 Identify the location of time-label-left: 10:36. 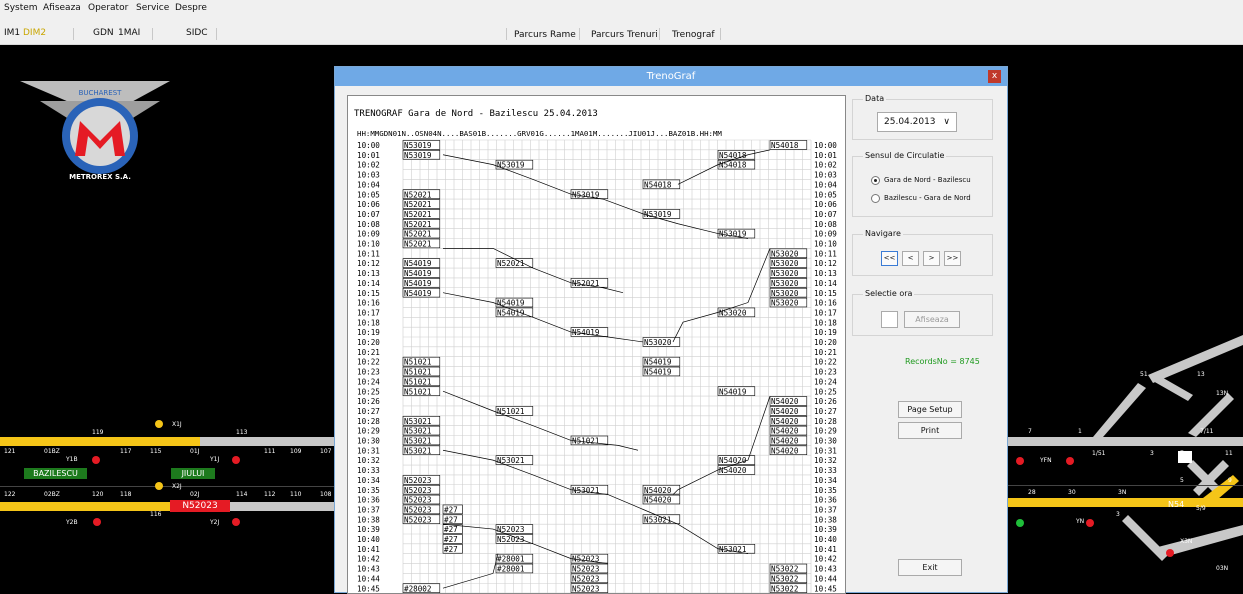
(368, 500).